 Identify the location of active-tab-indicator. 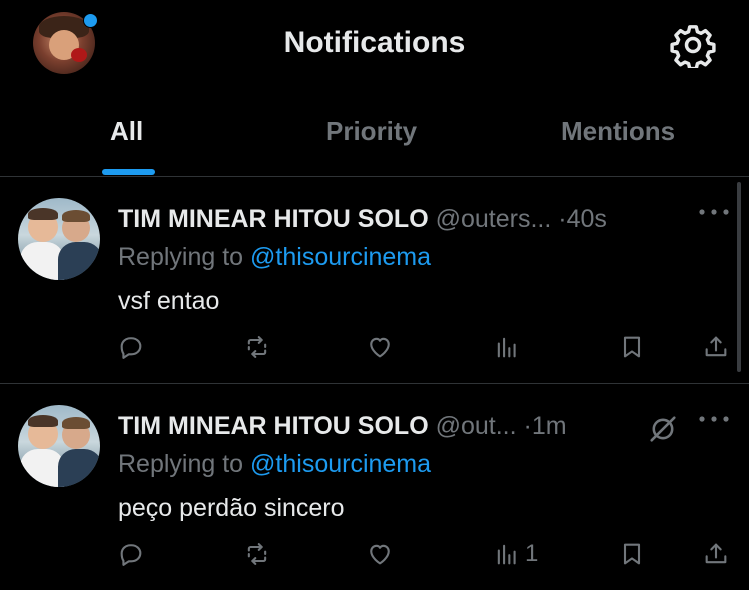
(128, 172).